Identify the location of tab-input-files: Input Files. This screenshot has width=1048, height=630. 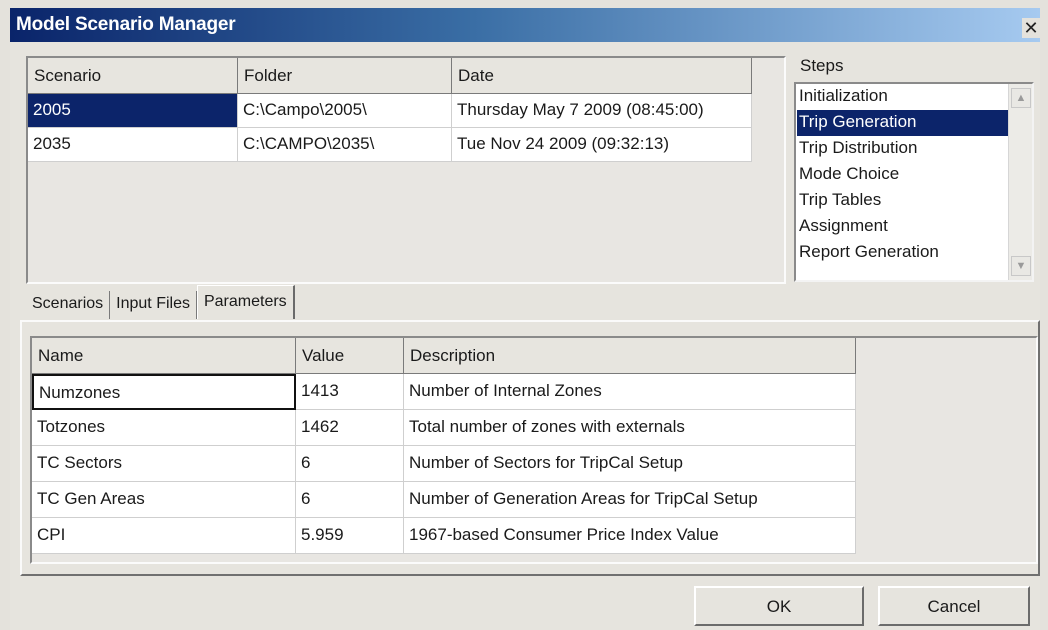
(153, 305).